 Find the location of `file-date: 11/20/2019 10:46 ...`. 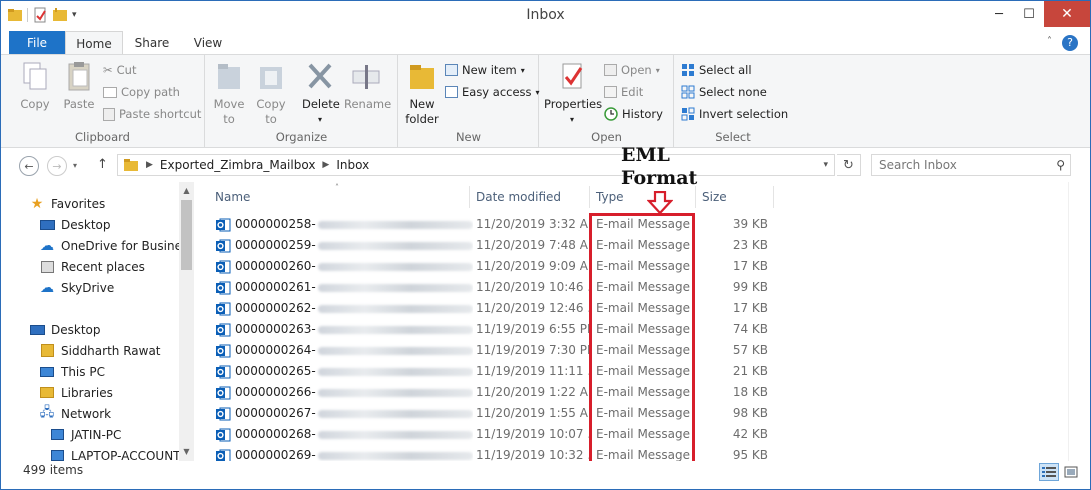

file-date: 11/20/2019 10:46 ... is located at coordinates (533, 287).